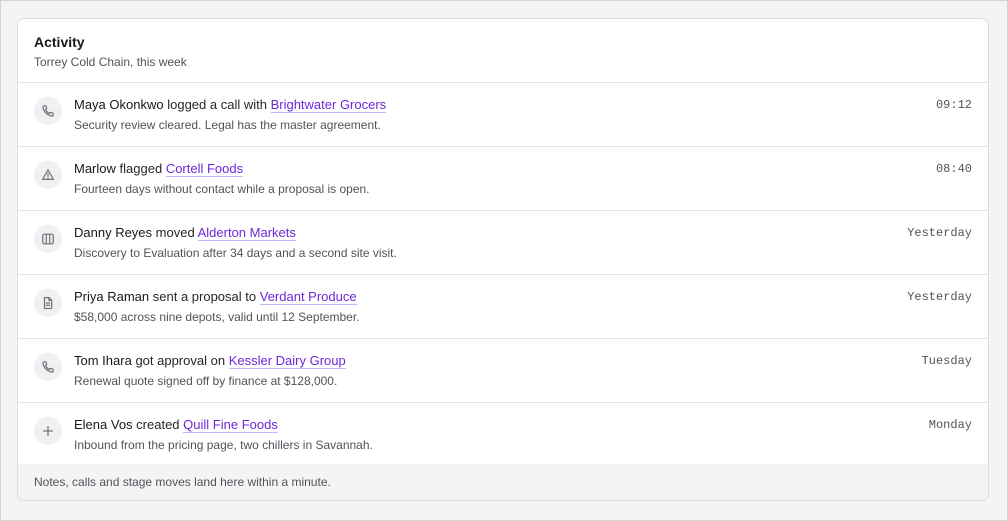  Describe the element at coordinates (180, 360) in the screenshot. I see `activity-verb: got approval on` at that location.